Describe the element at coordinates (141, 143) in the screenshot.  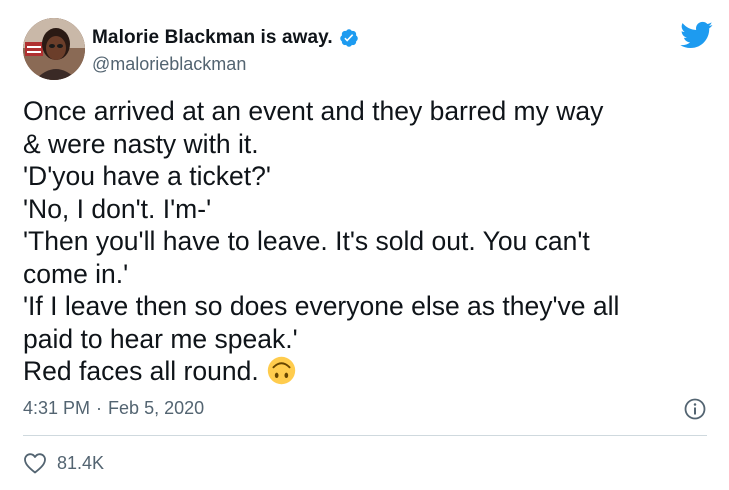
I see `tweet-line: & were nasty with it.` at that location.